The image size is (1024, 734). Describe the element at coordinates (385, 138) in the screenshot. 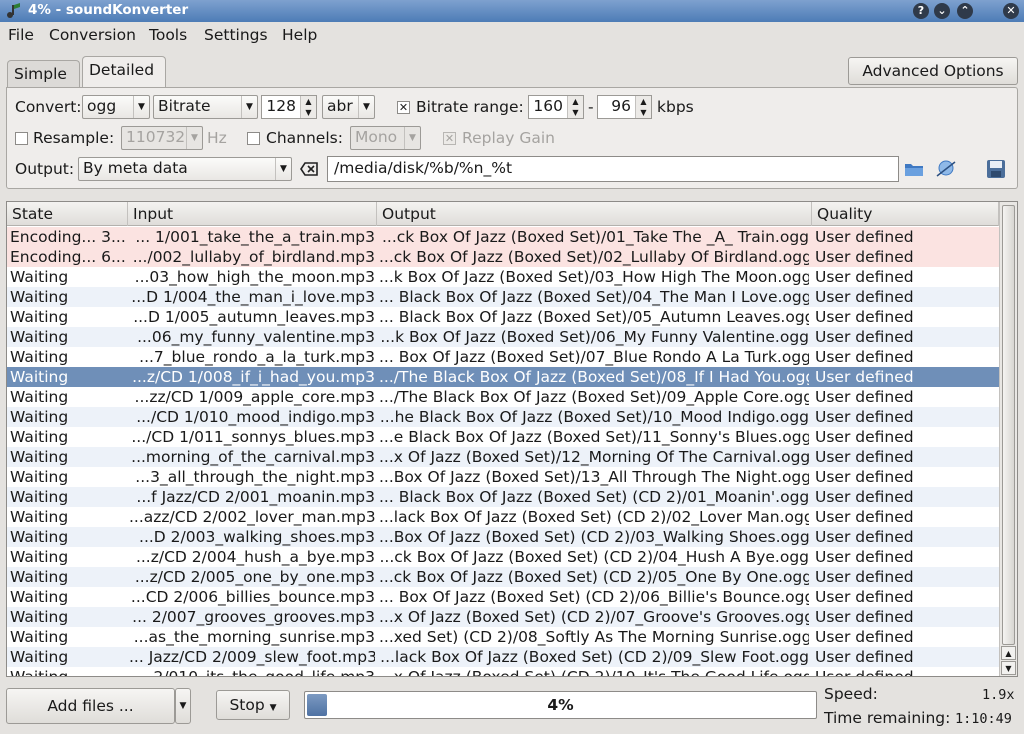

I see `channels-select: Mono ▼` at that location.